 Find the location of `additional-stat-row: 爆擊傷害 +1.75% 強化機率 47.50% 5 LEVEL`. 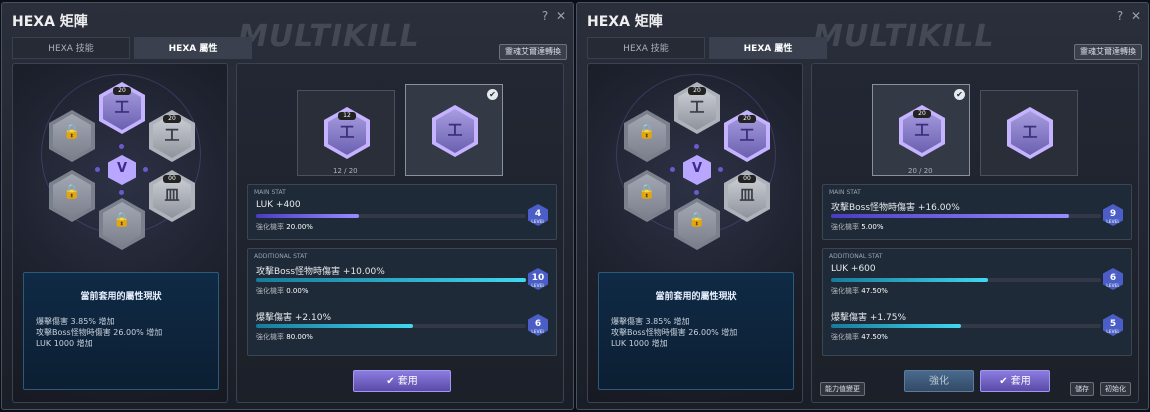

additional-stat-row: 爆擊傷害 +1.75% 強化機率 47.50% 5 LEVEL is located at coordinates (977, 325).